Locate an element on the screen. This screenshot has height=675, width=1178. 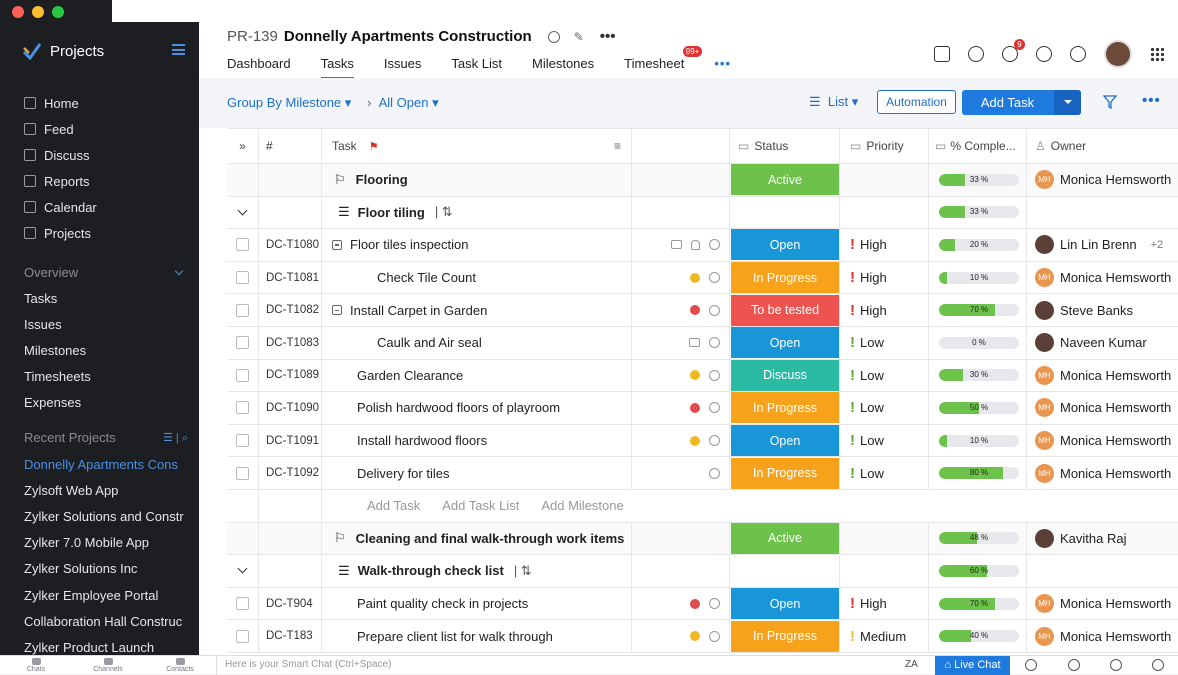
task-name-cell: Garden Clearance is located at coordinates (477, 375).